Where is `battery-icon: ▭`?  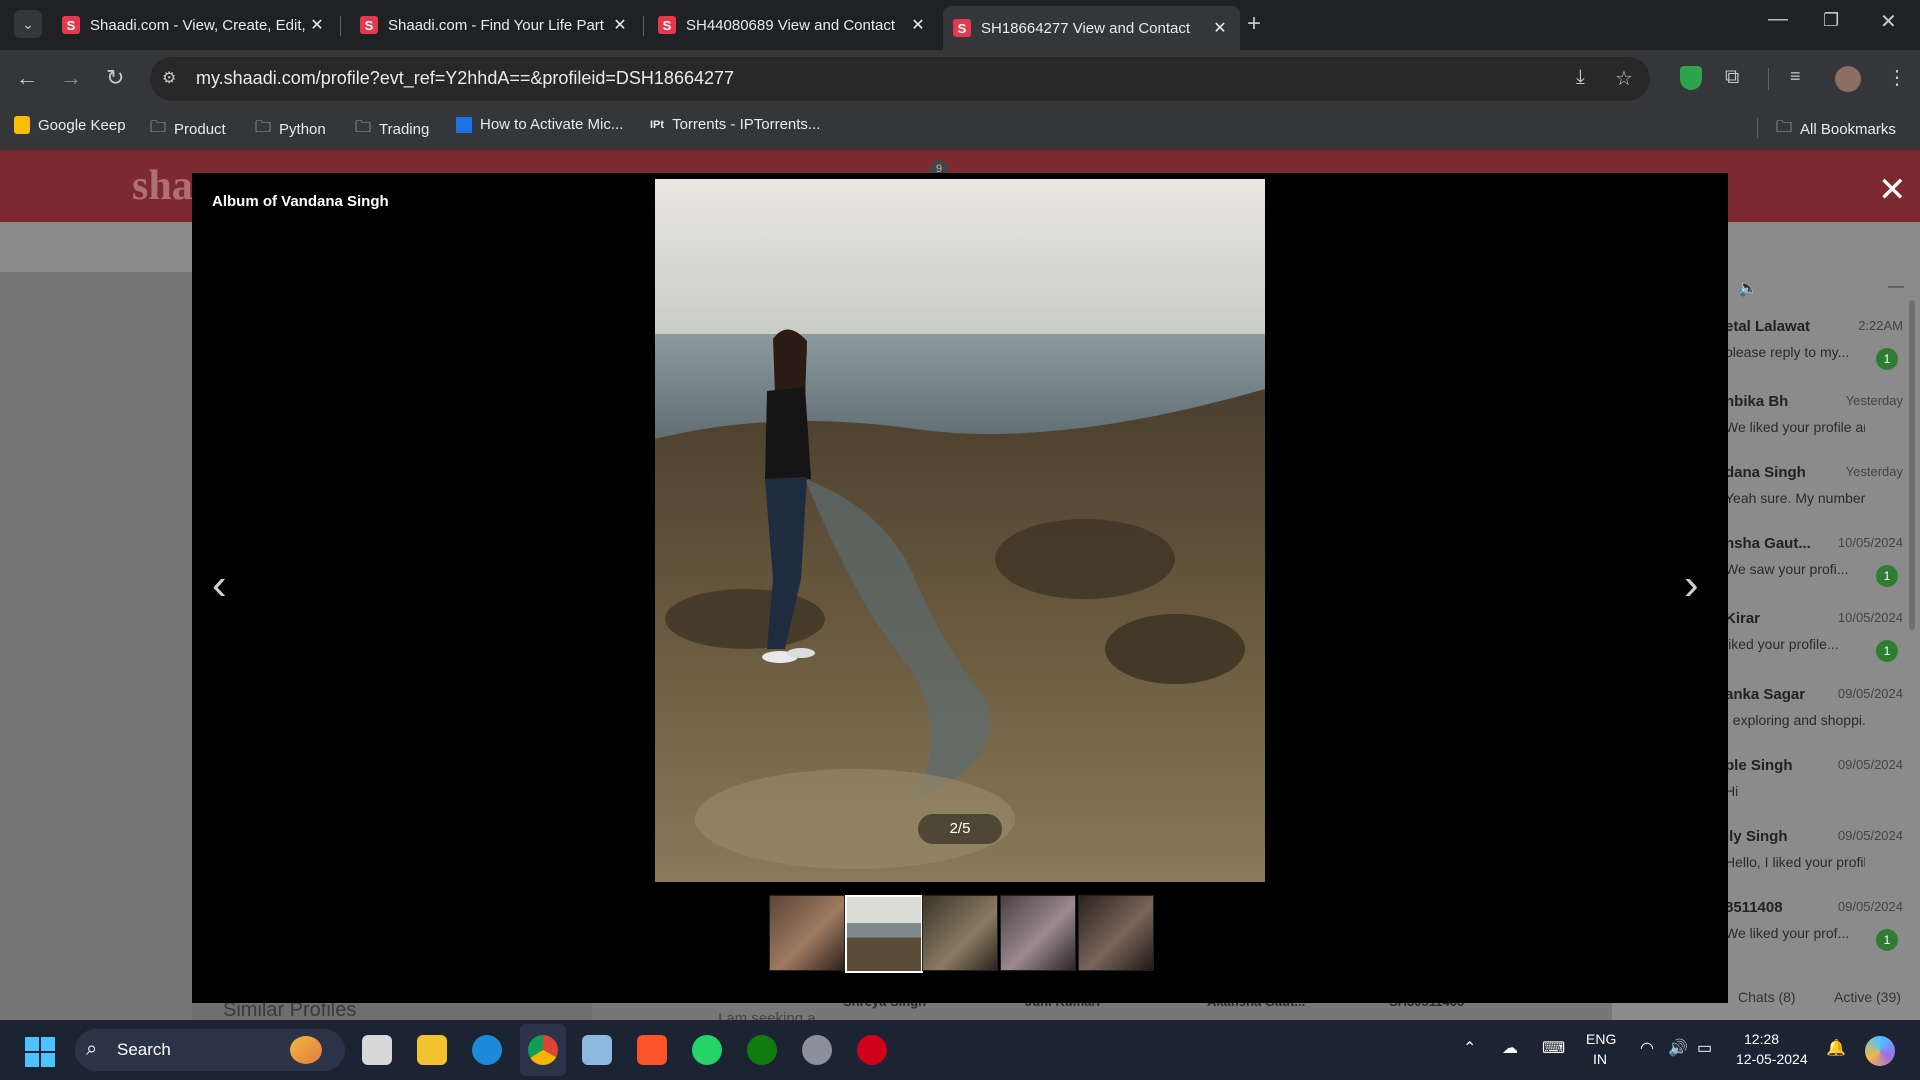
battery-icon: ▭ is located at coordinates (1704, 1048).